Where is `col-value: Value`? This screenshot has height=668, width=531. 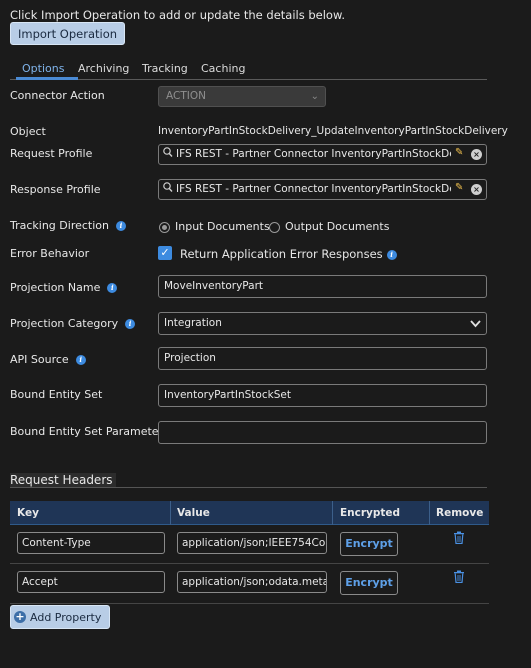 col-value: Value is located at coordinates (193, 513).